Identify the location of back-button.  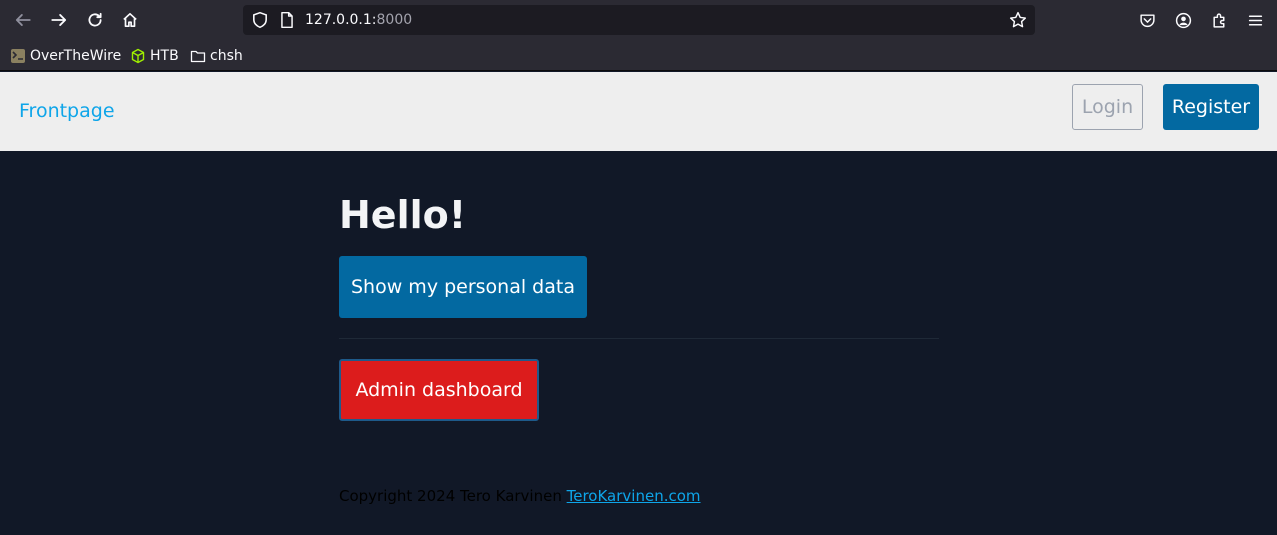
(23, 20).